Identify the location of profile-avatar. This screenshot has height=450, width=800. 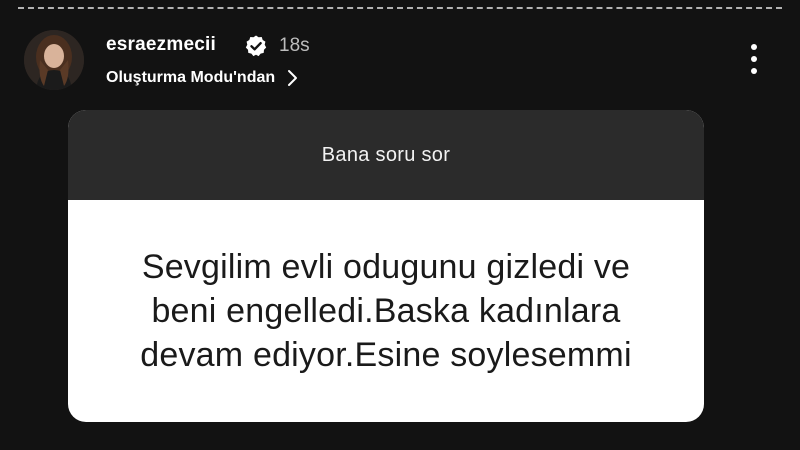
(54, 60).